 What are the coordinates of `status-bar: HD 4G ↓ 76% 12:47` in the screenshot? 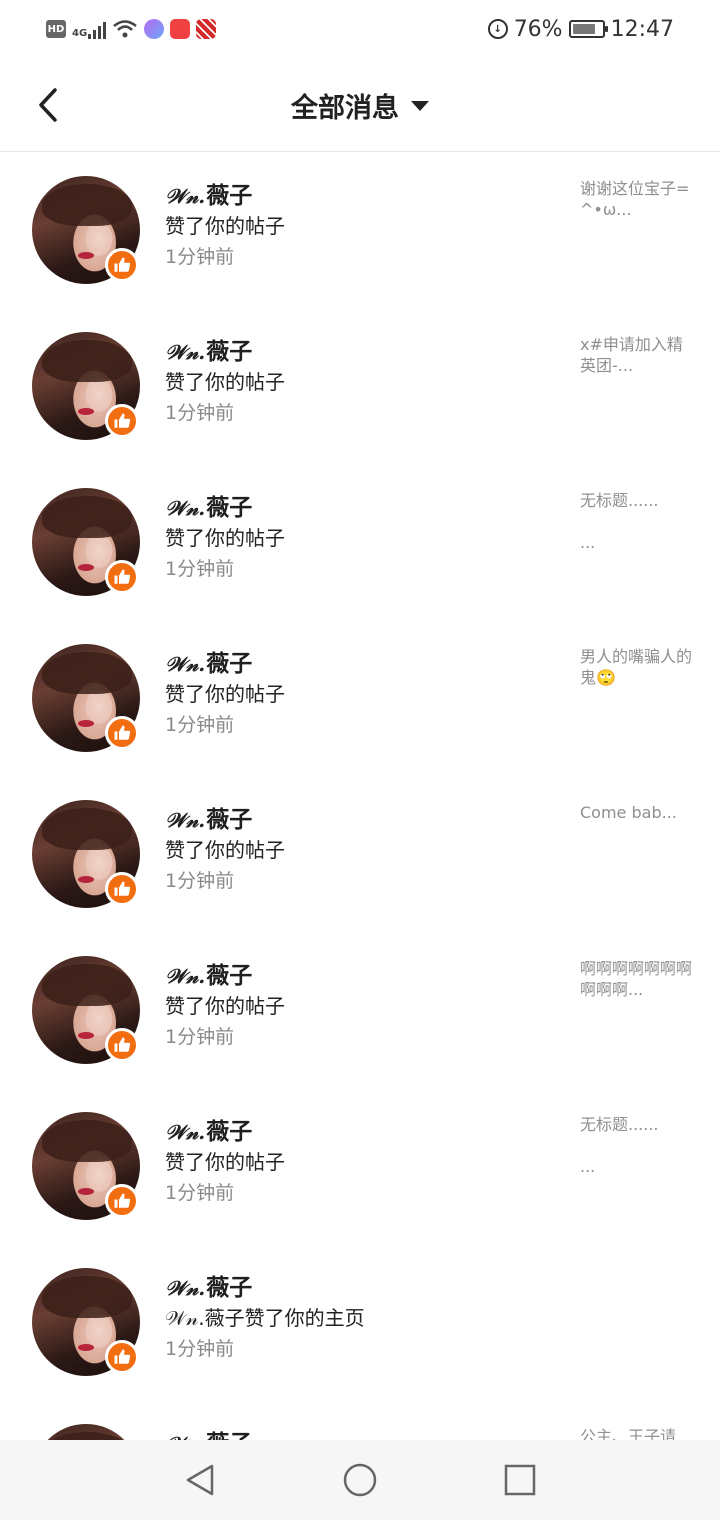 It's located at (360, 29).